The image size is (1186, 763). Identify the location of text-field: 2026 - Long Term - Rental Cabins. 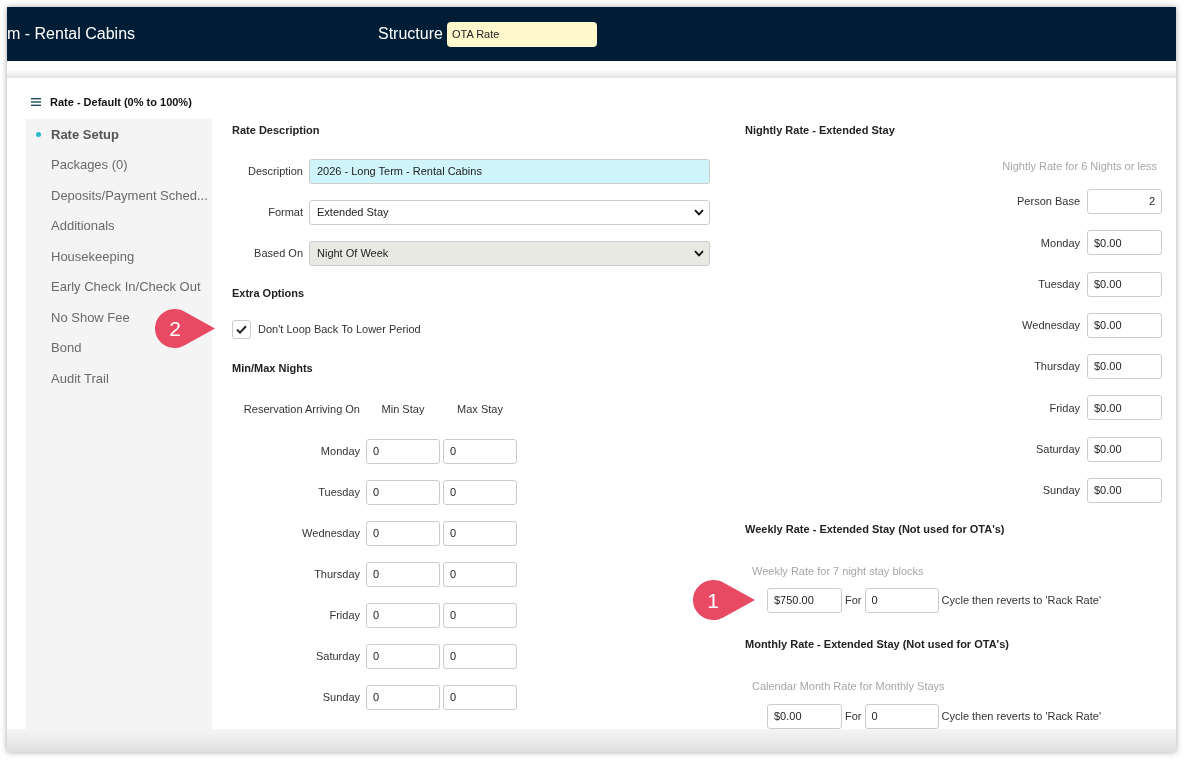
(509, 171).